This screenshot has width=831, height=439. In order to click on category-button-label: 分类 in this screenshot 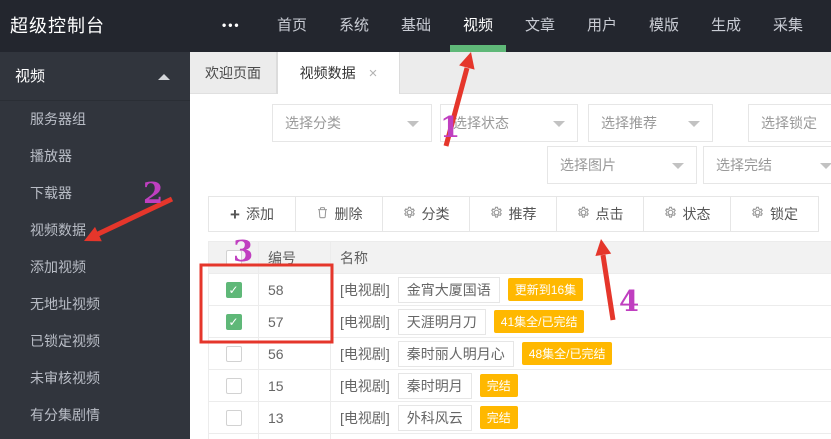, I will do `click(435, 214)`.